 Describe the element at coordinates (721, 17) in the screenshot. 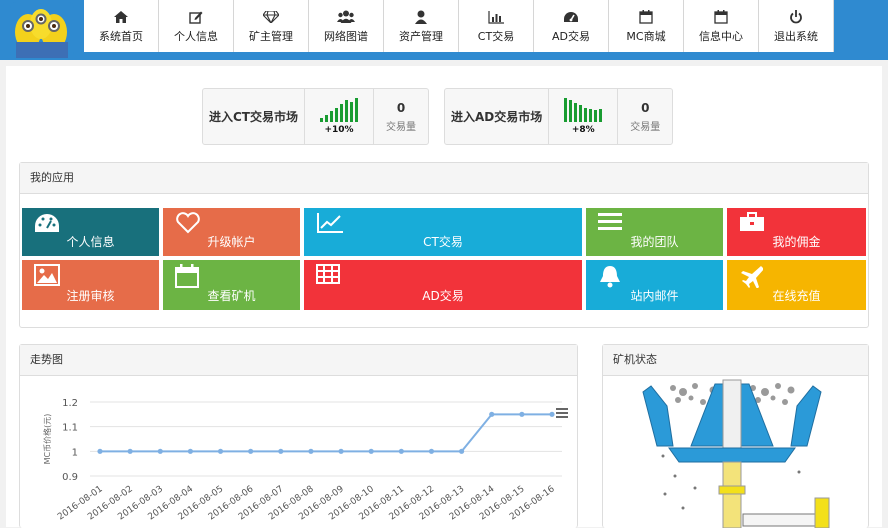

I see `calendar-icon` at that location.